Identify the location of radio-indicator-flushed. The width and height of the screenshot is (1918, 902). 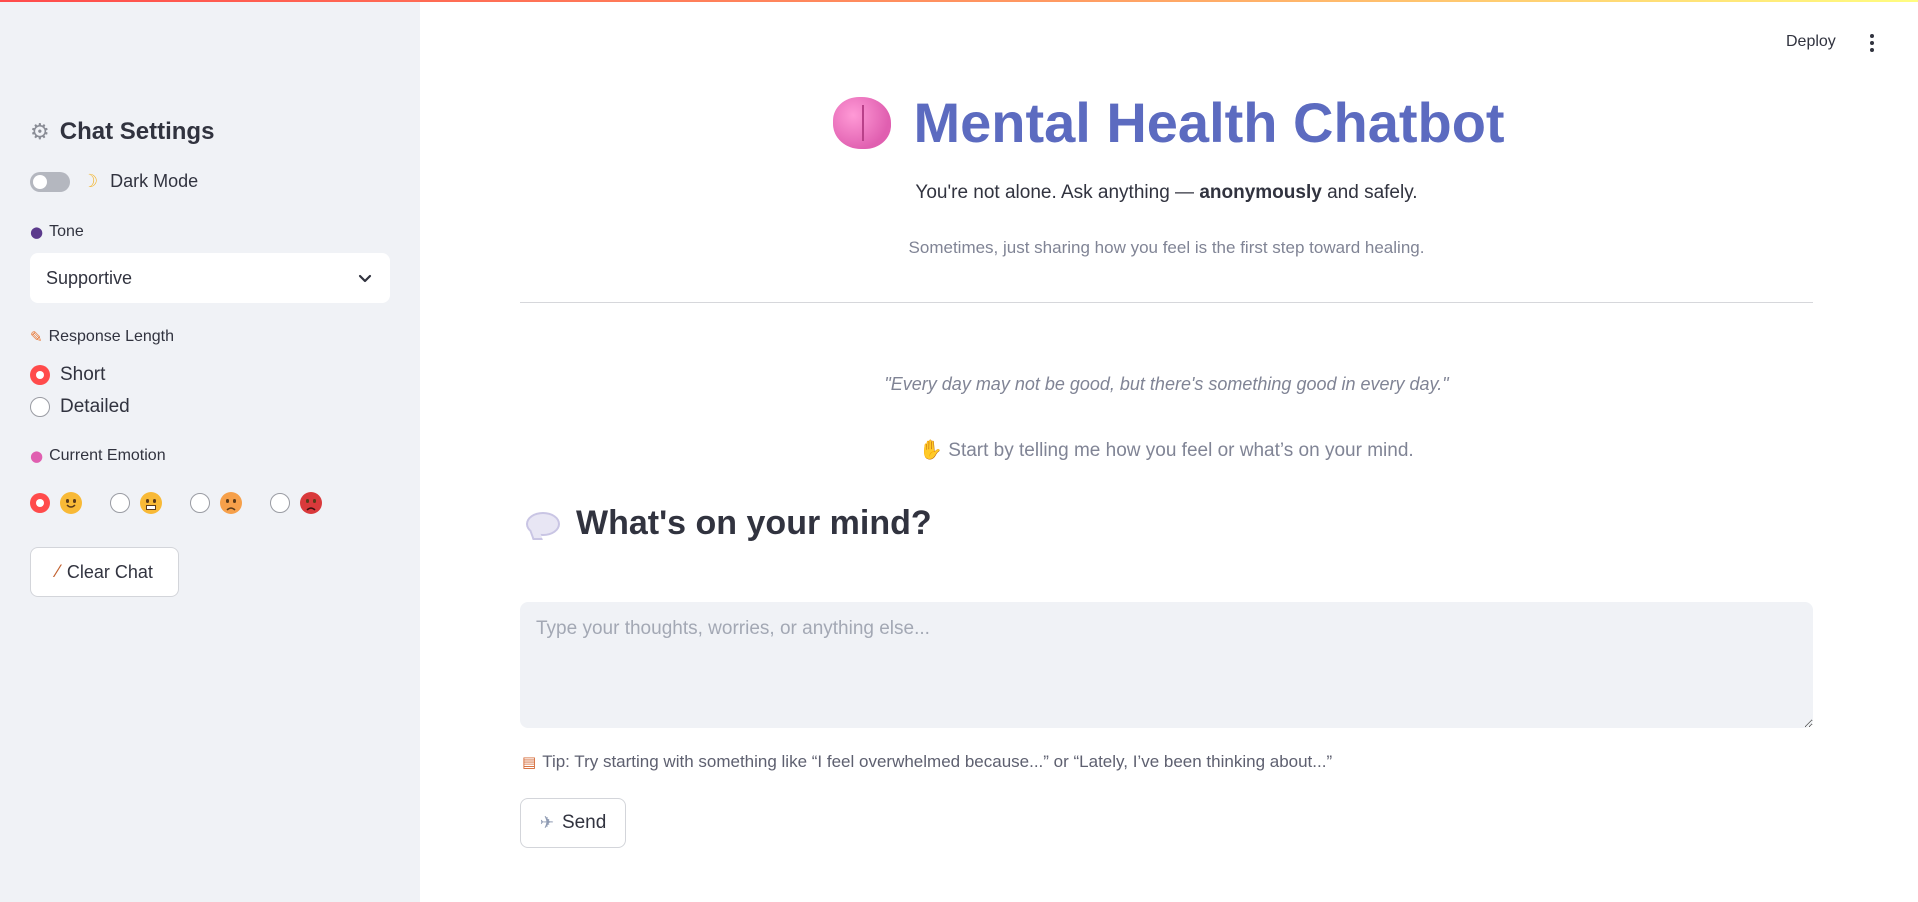
(200, 503).